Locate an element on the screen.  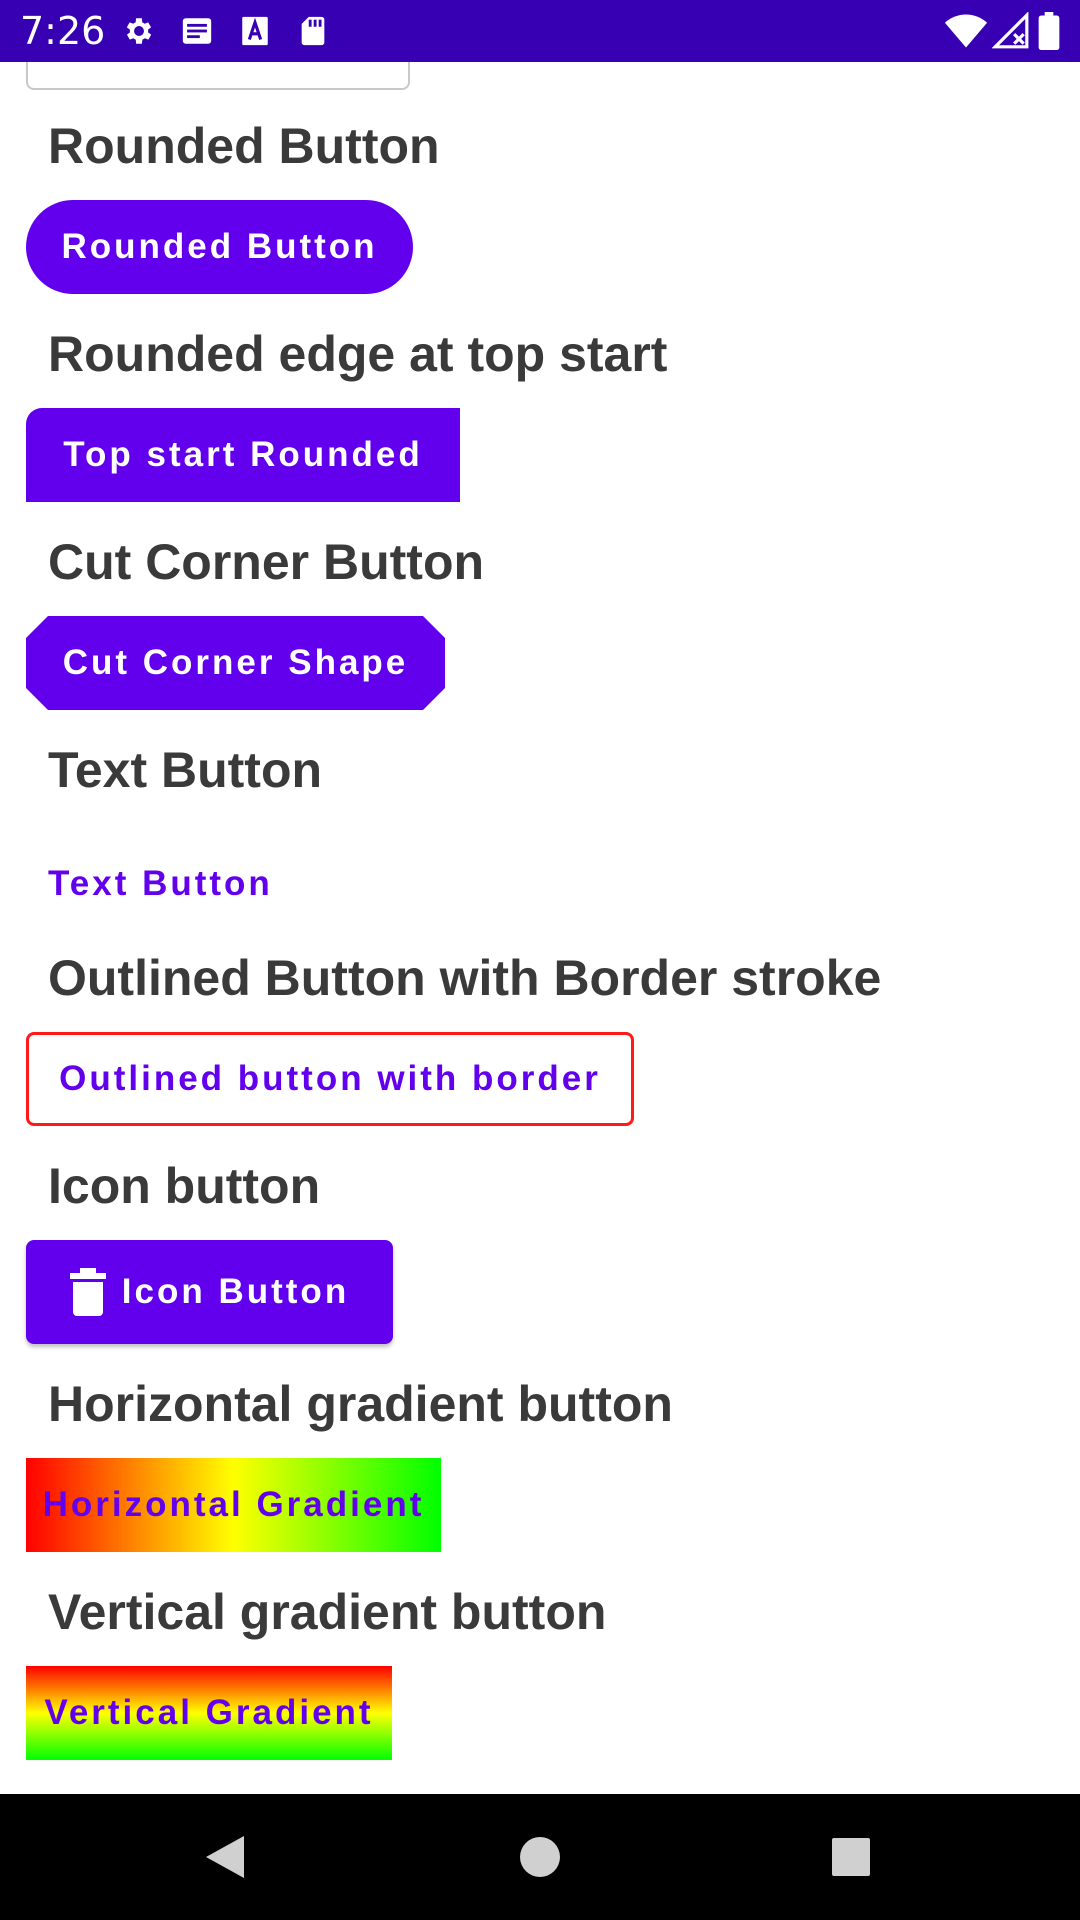
home-icon is located at coordinates (540, 1857).